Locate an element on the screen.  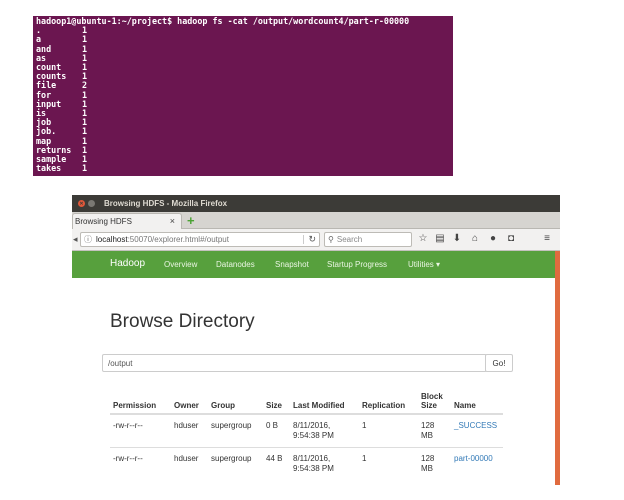
col-block-size: Block Size is located at coordinates (434, 400).